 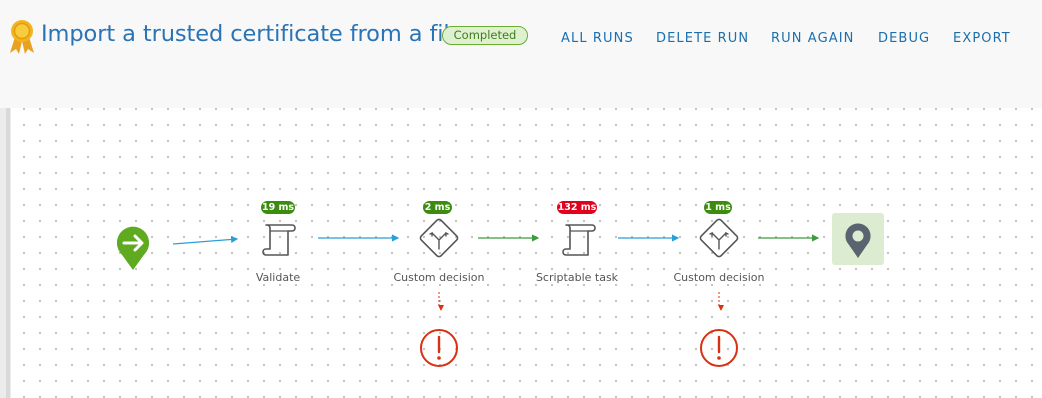 I want to click on start-node, so click(x=133, y=248).